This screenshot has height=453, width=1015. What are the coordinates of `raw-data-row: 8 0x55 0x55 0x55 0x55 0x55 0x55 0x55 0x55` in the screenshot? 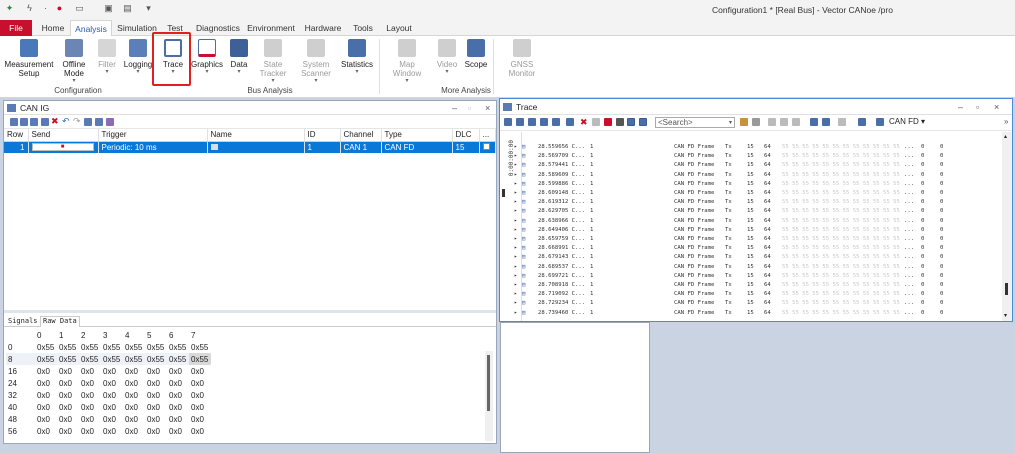 It's located at (108, 359).